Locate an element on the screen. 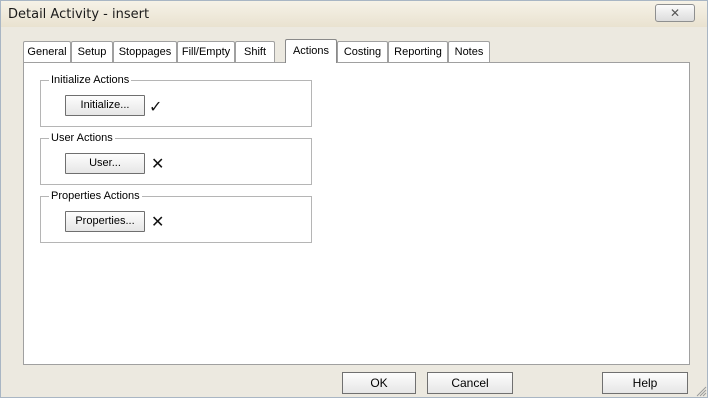 The height and width of the screenshot is (398, 708). resize-grip-icon is located at coordinates (701, 391).